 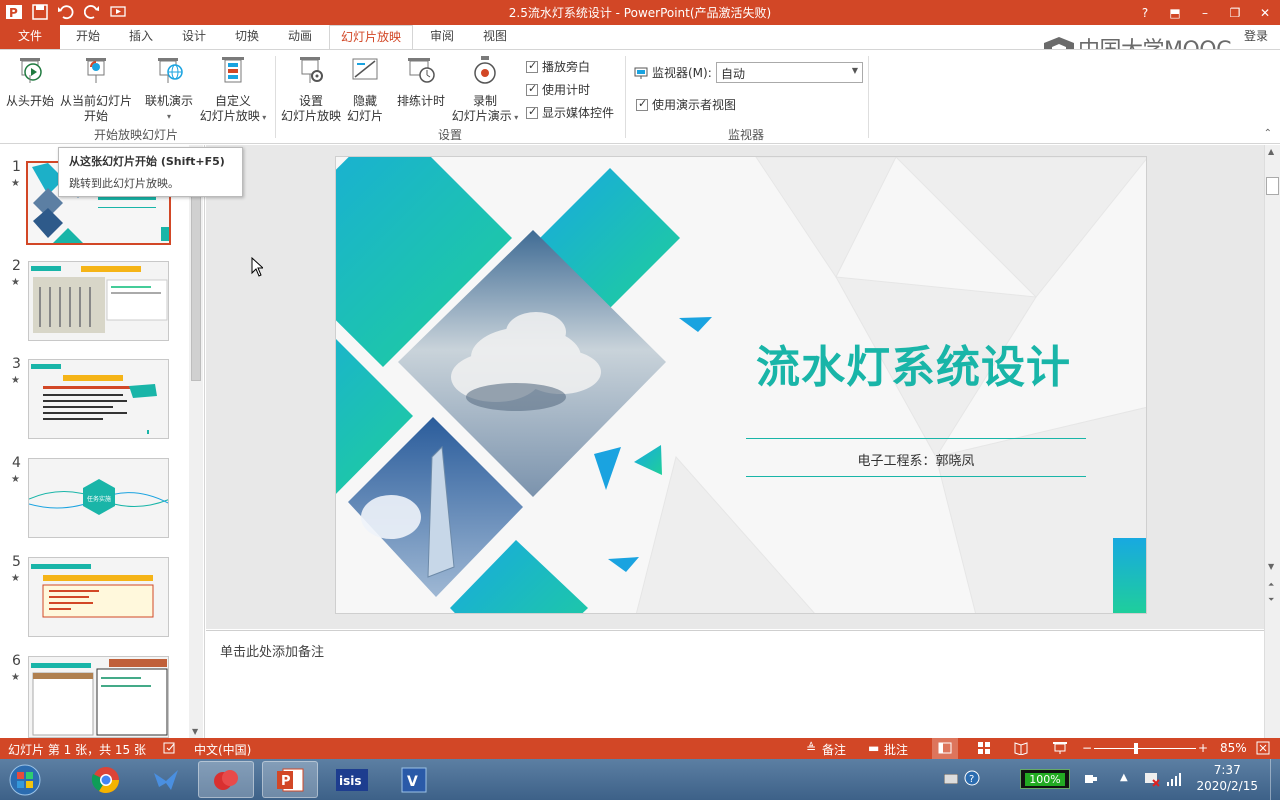 I want to click on battery-indicator: 100%, so click(x=1045, y=779).